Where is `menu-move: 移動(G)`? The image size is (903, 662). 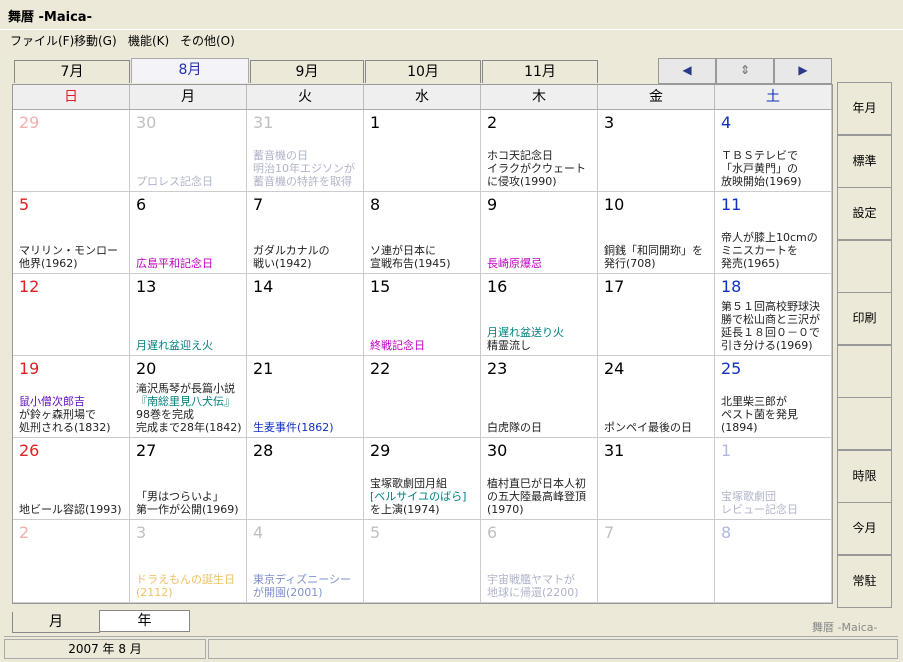 menu-move: 移動(G) is located at coordinates (95, 40).